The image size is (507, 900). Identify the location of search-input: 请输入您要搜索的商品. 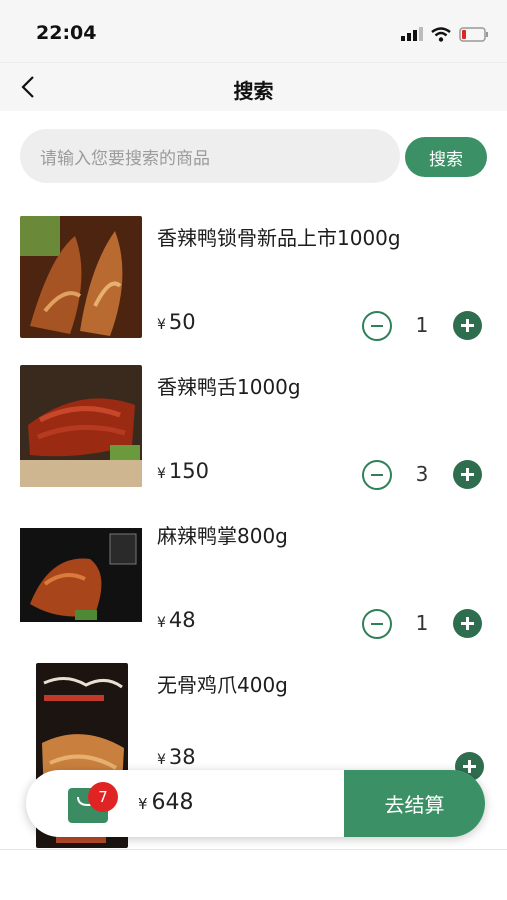
(210, 156).